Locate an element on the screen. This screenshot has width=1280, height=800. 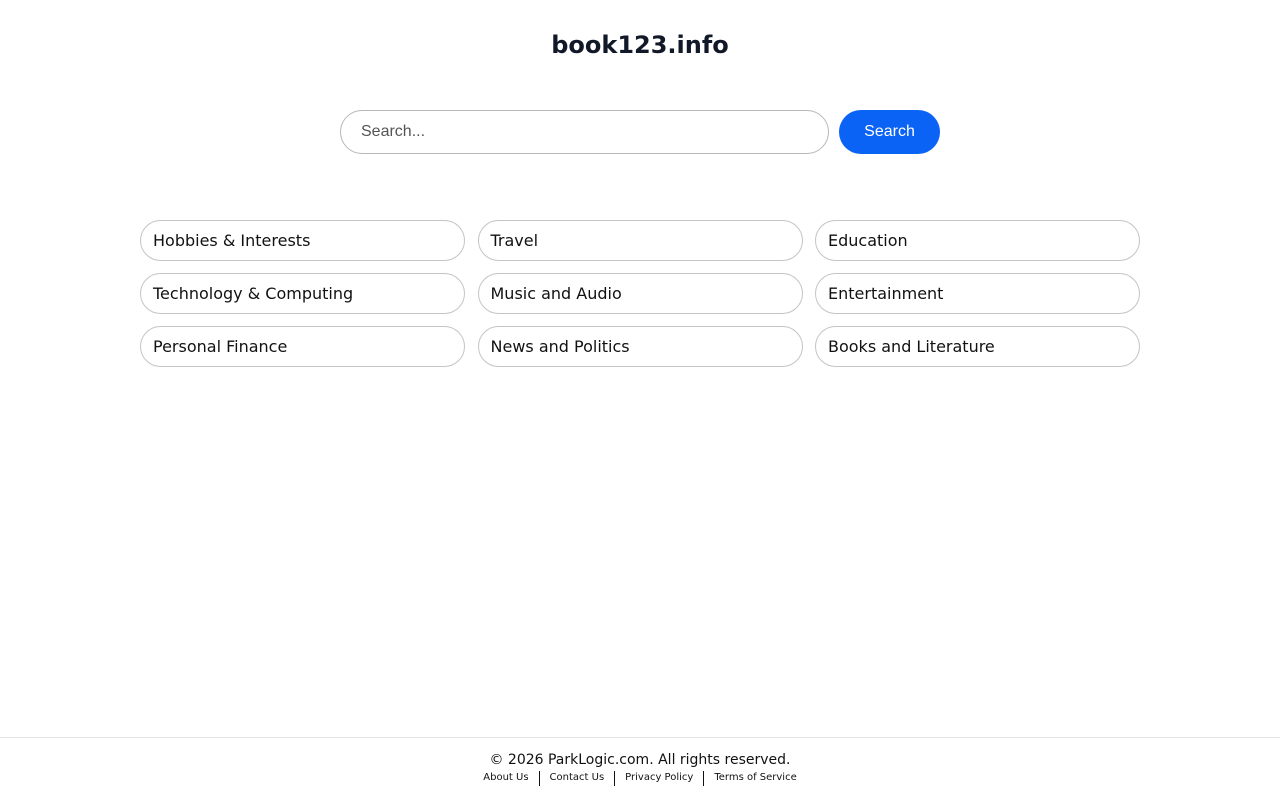
category-link-music-audio: Music and Audio is located at coordinates (640, 293).